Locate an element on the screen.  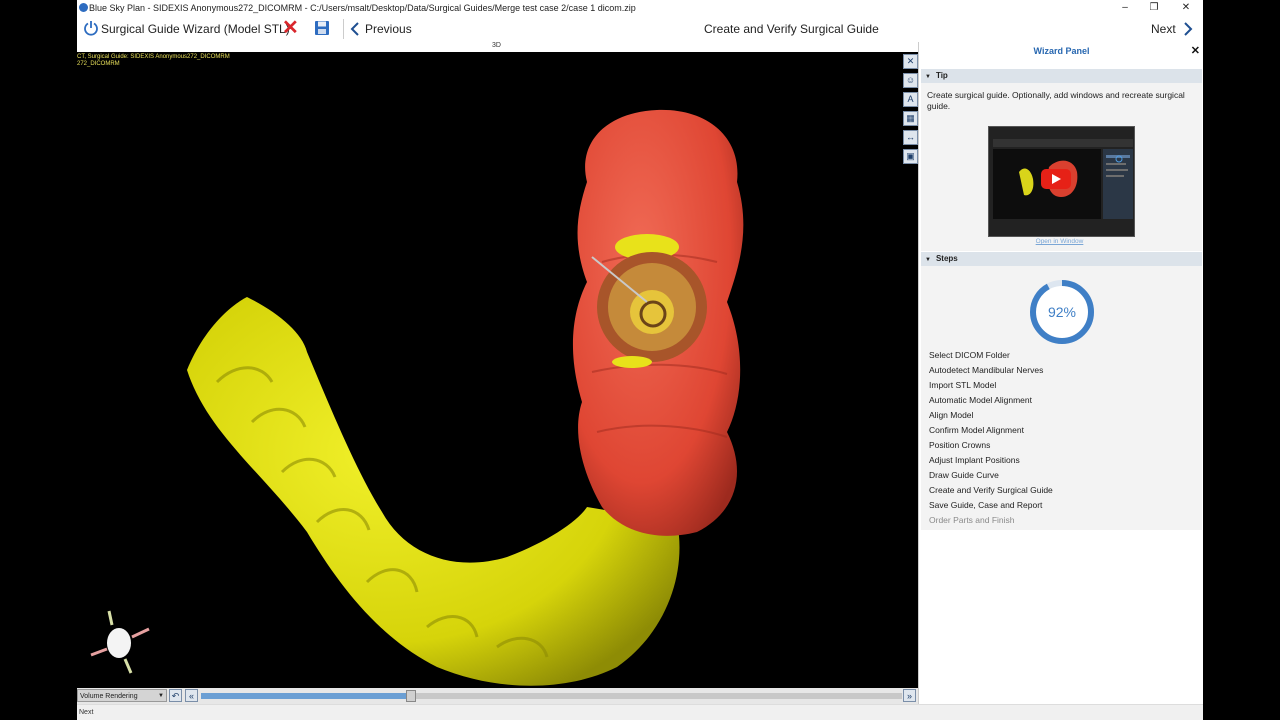
app-logo-icon is located at coordinates (83, 7).